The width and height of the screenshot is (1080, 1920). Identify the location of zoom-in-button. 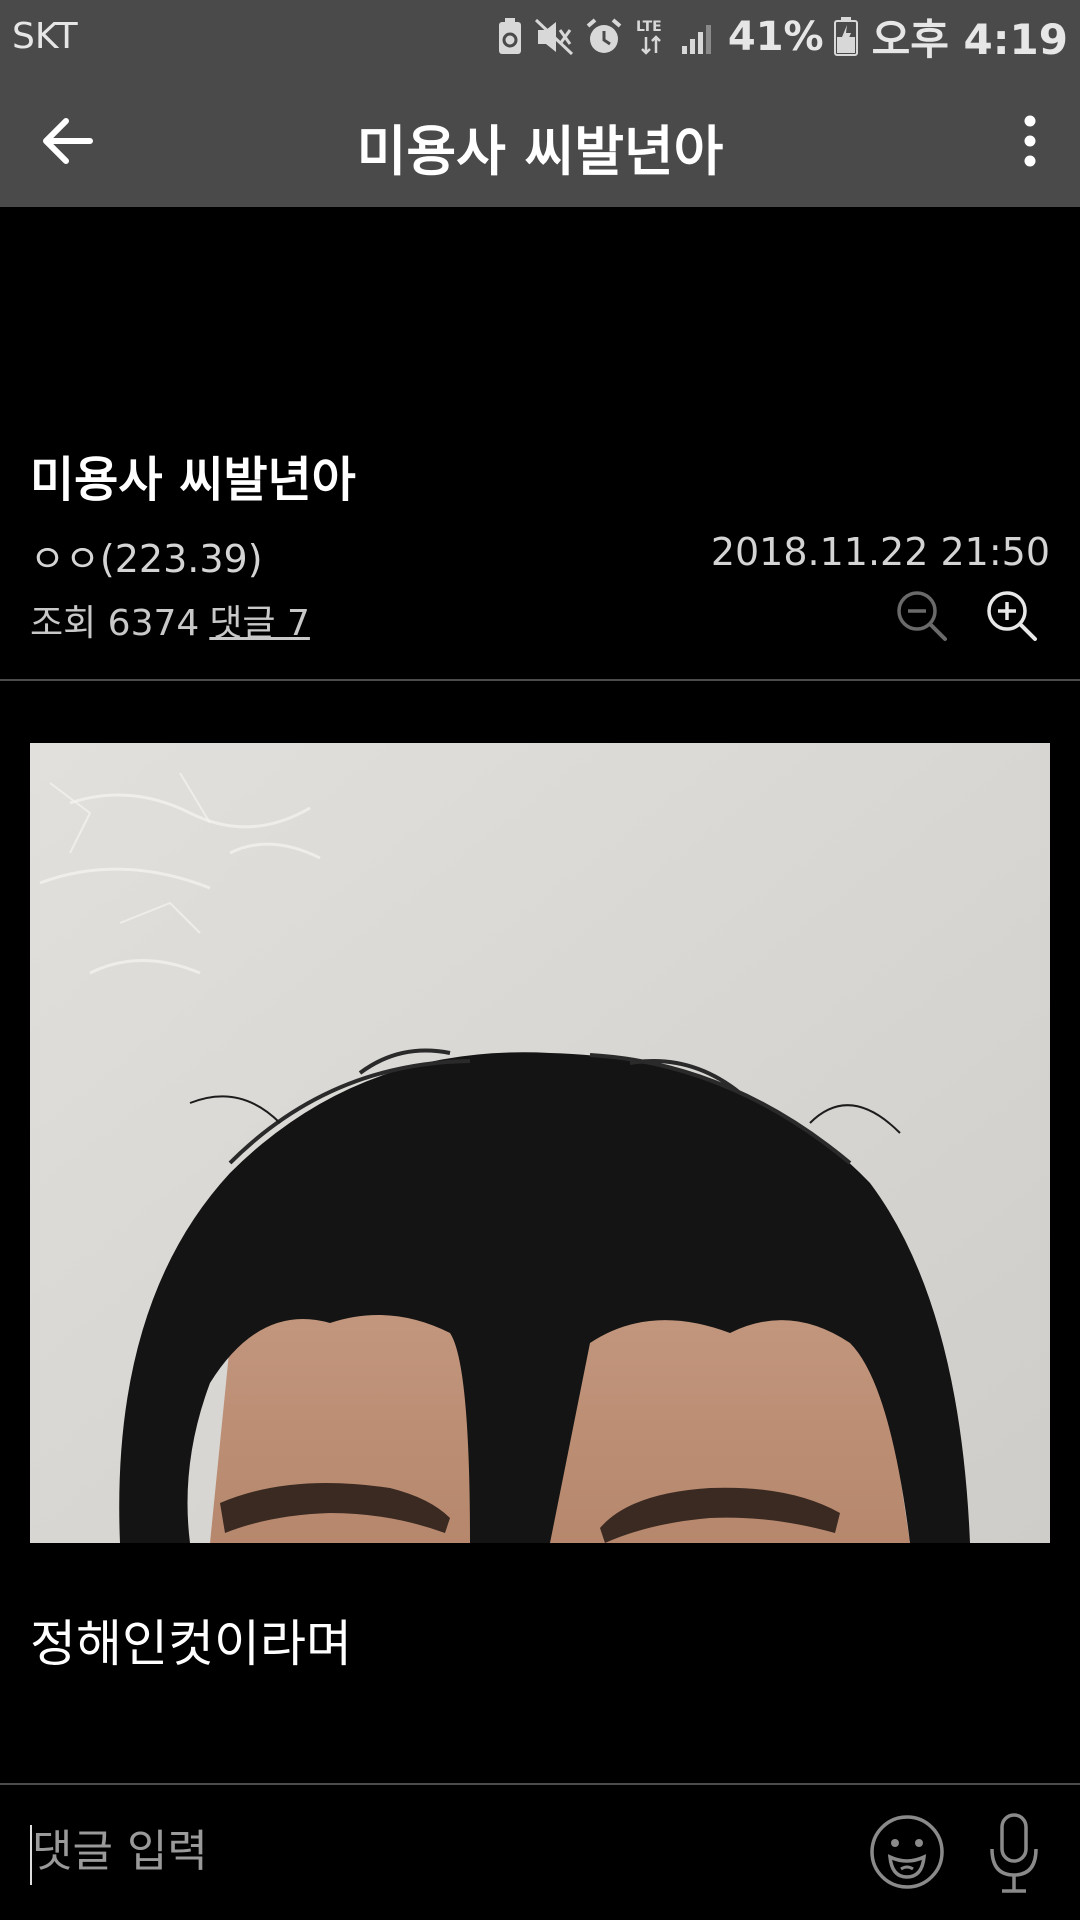
(1013, 617).